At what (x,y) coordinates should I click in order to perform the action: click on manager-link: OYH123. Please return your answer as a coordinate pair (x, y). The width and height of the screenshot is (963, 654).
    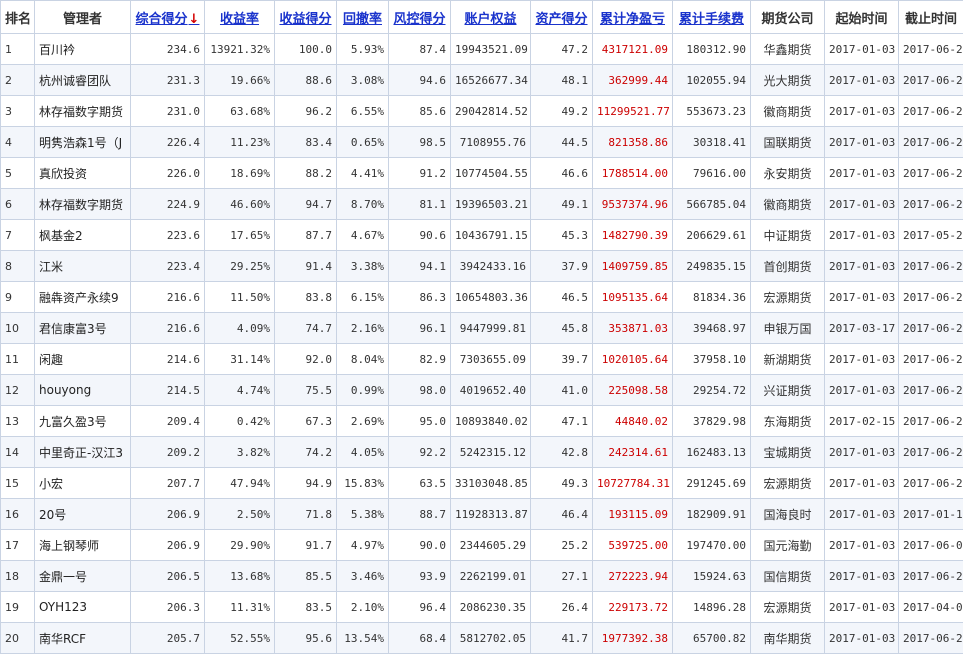
    Looking at the image, I should click on (83, 607).